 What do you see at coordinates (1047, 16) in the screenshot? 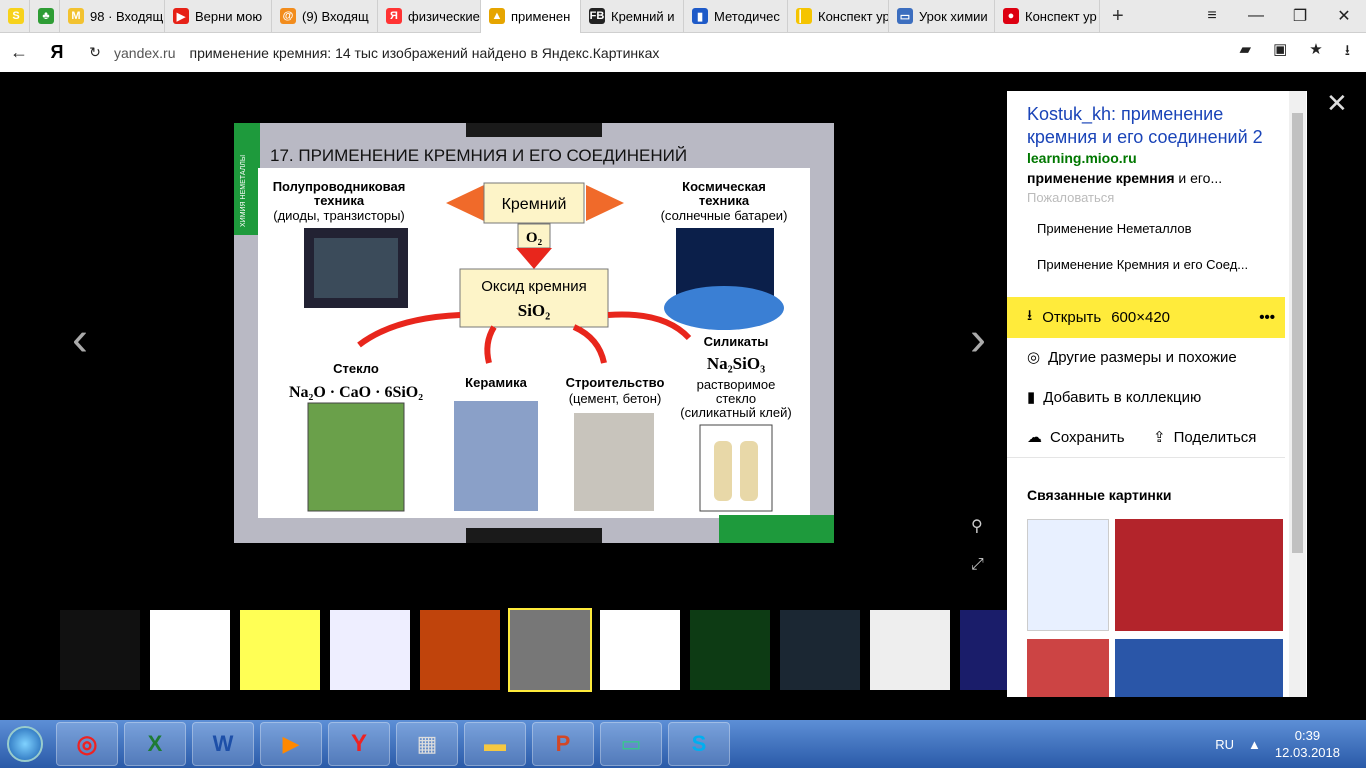
I see `tab-video: ● Конспект ур` at bounding box center [1047, 16].